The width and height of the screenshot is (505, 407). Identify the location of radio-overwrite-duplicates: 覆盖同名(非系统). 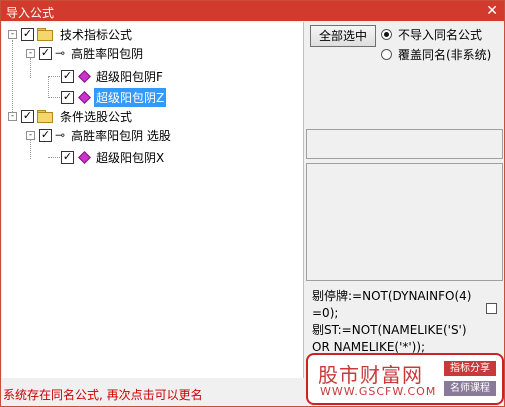
(436, 54).